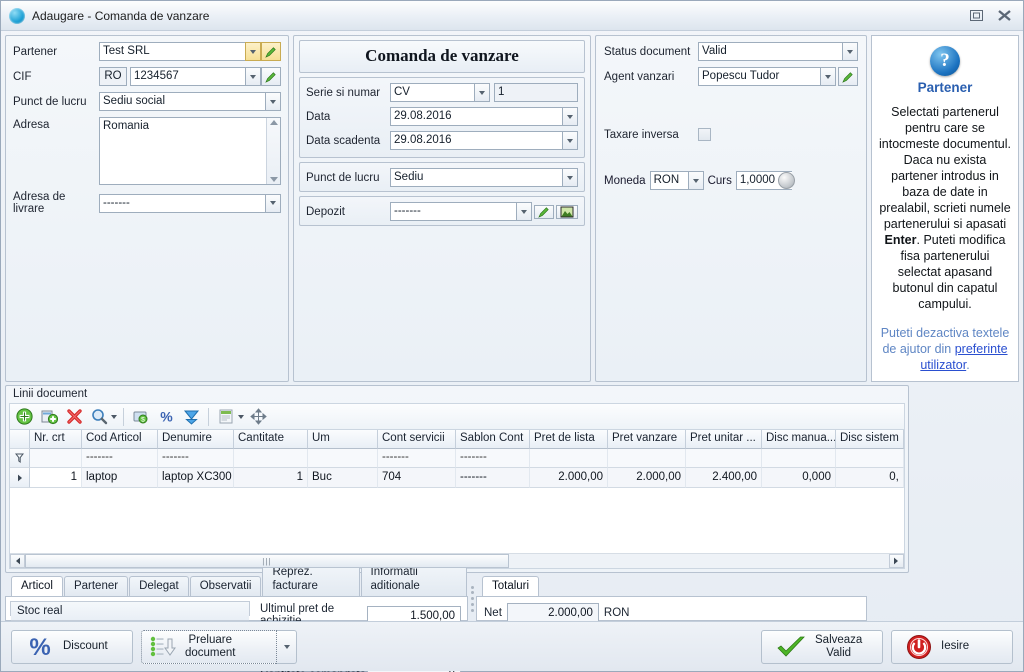 The width and height of the screenshot is (1024, 672). Describe the element at coordinates (273, 122) in the screenshot. I see `scroll-up-icon` at that location.